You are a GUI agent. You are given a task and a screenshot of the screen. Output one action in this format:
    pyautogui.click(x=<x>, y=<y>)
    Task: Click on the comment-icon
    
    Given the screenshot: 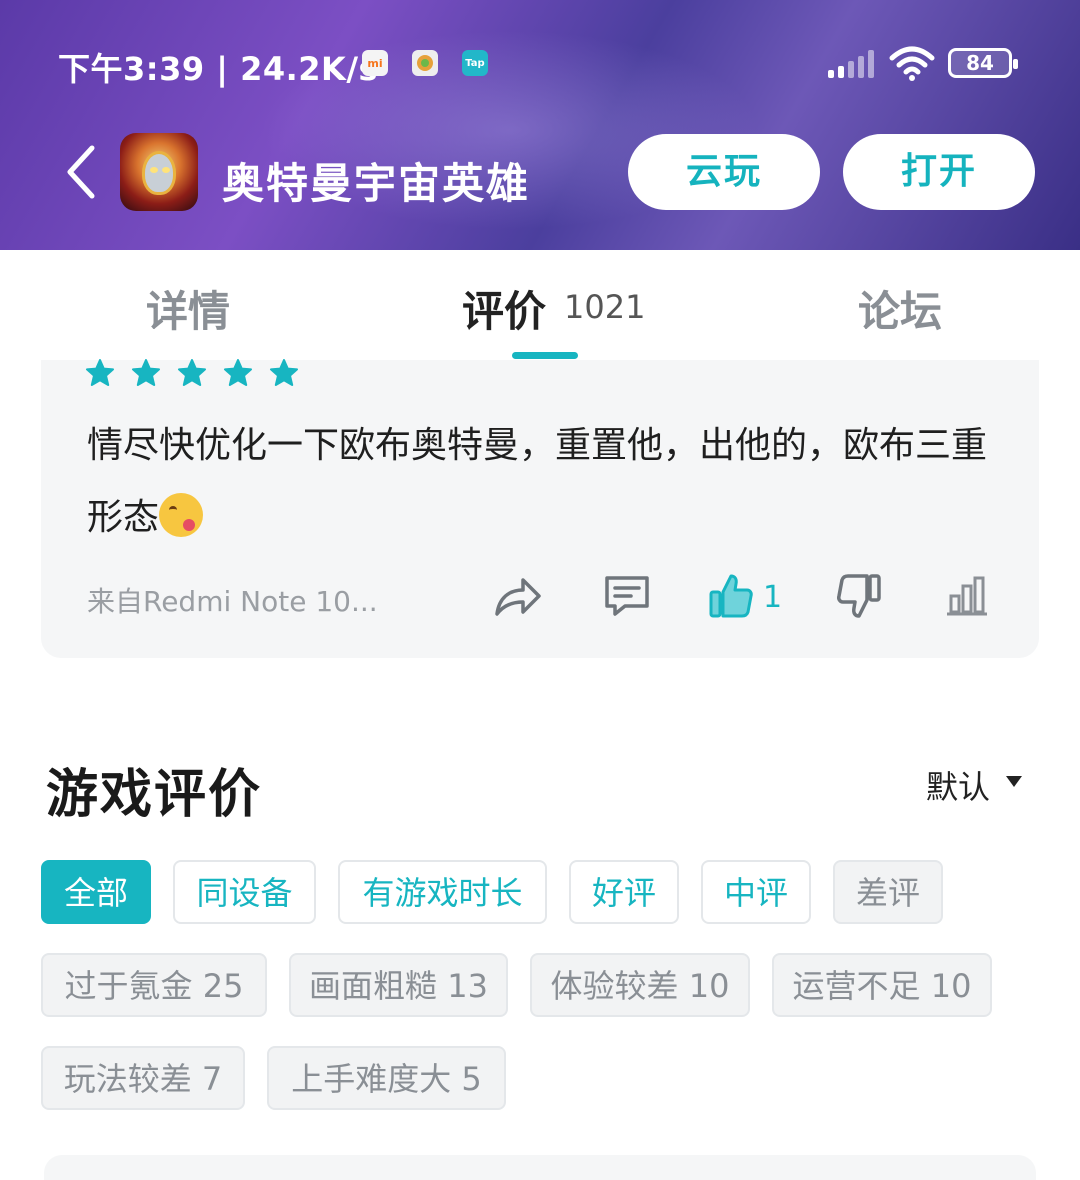 What is the action you would take?
    pyautogui.click(x=627, y=596)
    